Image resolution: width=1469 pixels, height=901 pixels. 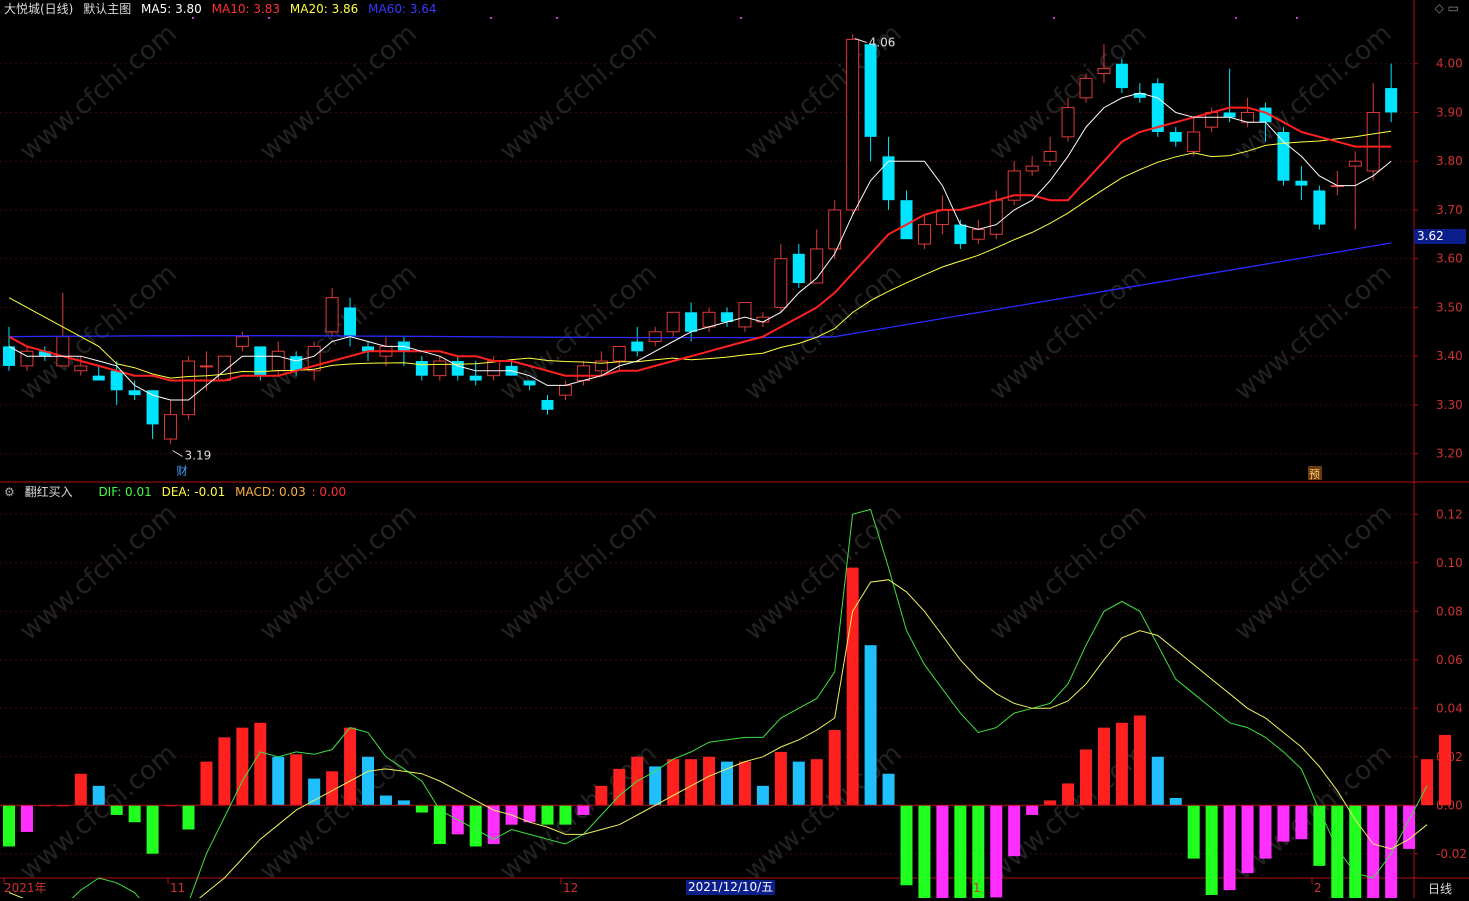 I want to click on x-tick-label: 11, so click(x=177, y=888).